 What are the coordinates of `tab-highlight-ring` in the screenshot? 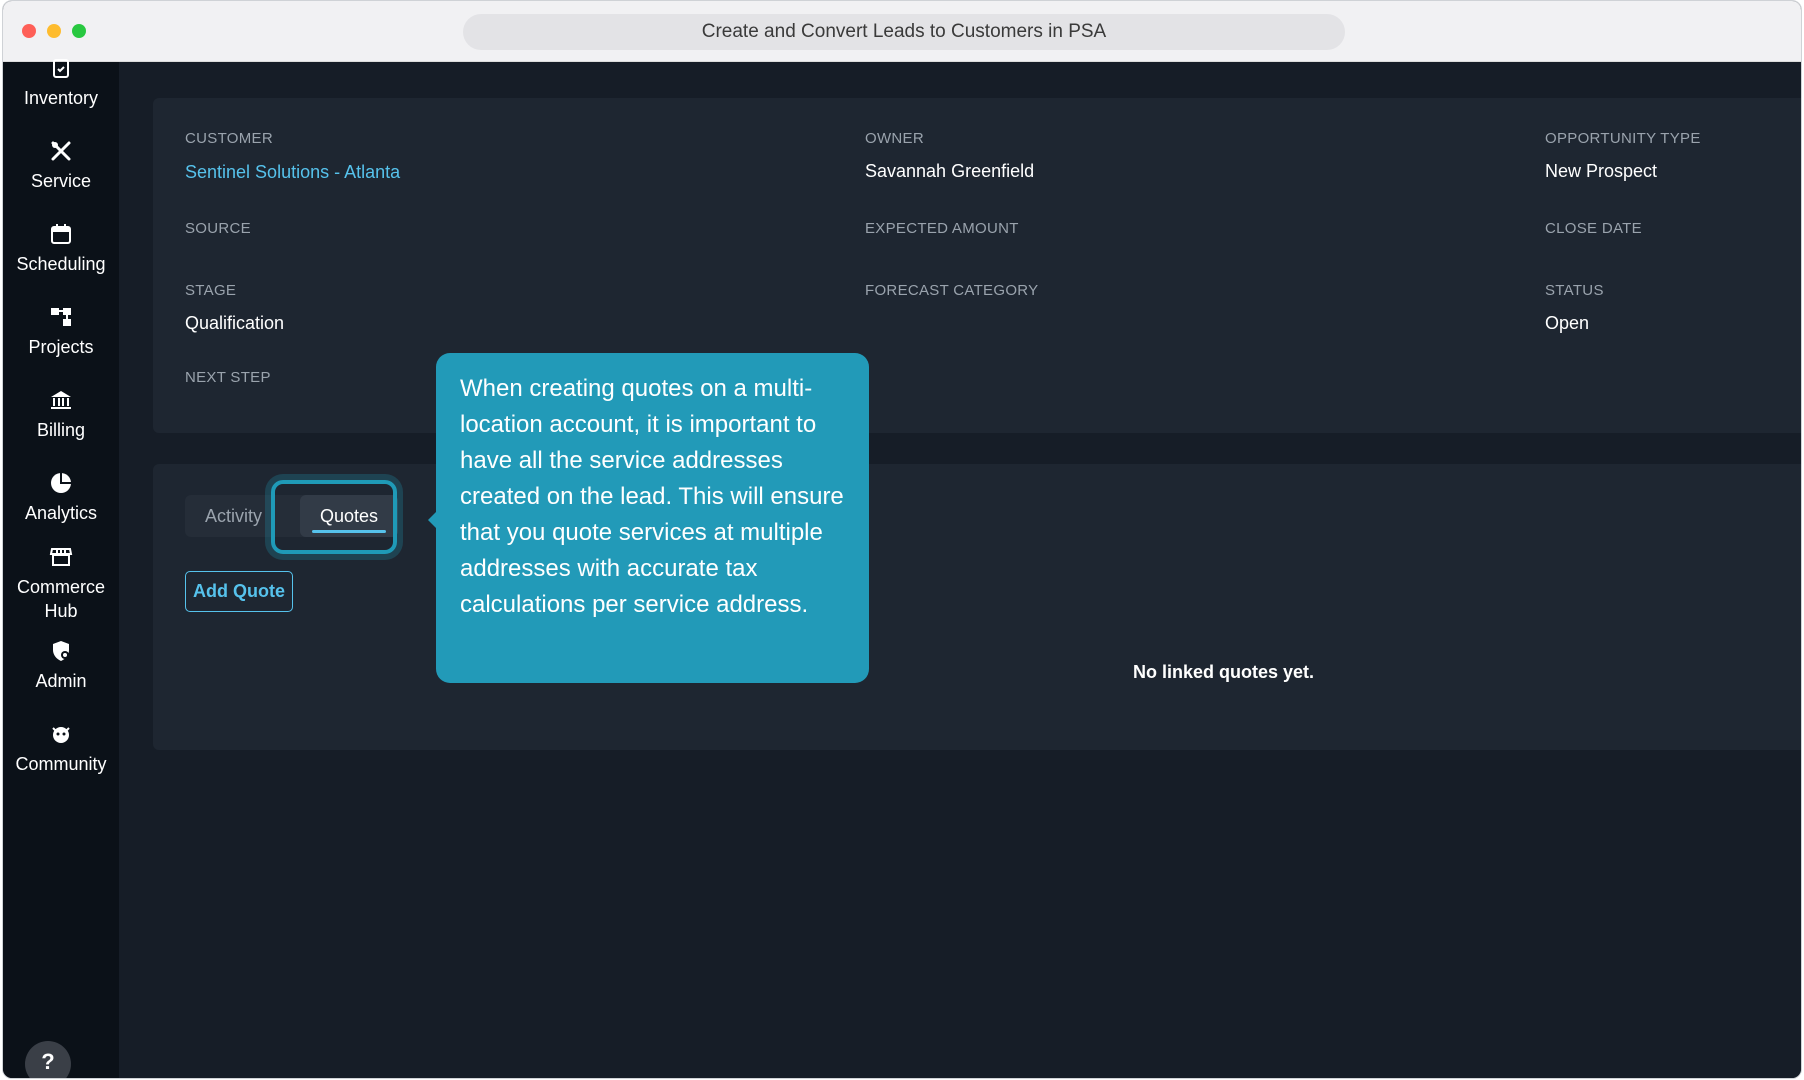 It's located at (334, 517).